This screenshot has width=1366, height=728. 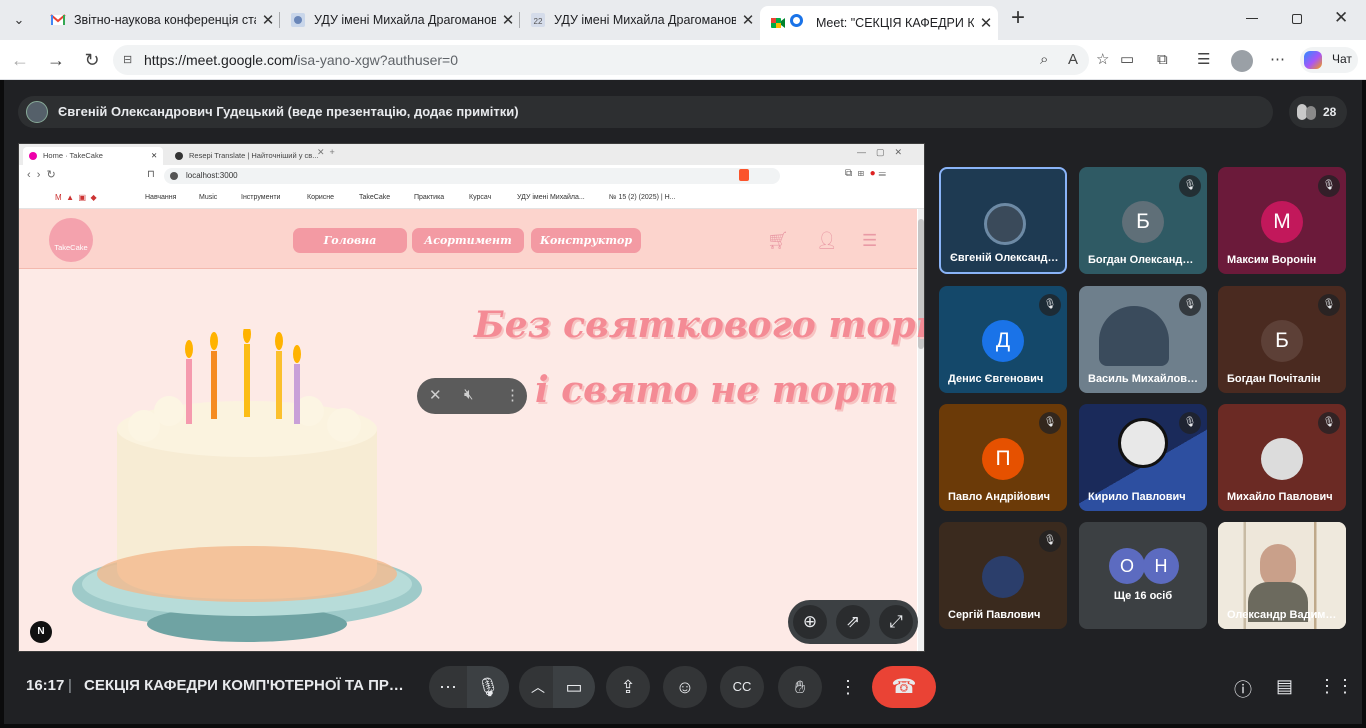 I want to click on copilot-icon, so click(x=1313, y=60).